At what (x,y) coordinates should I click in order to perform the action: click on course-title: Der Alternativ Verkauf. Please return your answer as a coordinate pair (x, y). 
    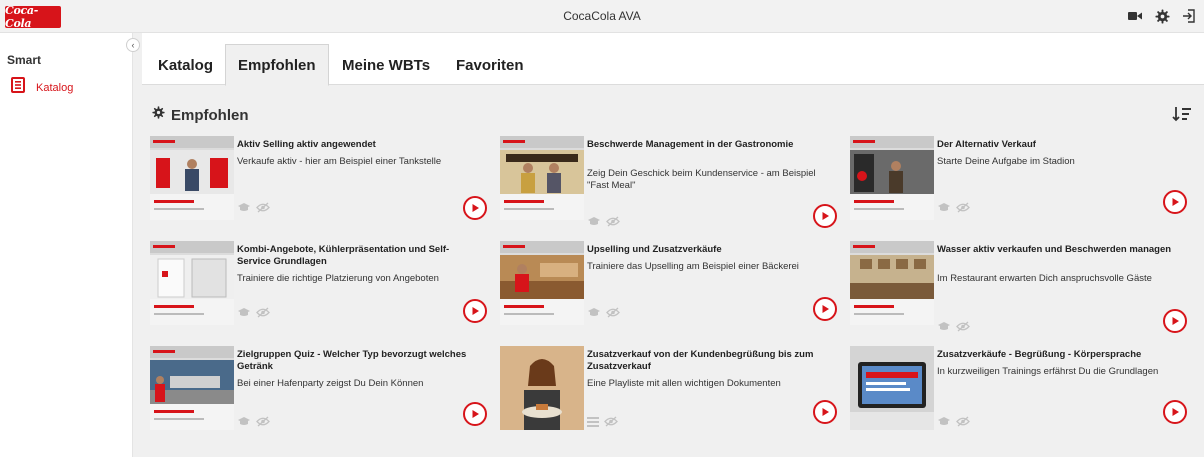
    Looking at the image, I should click on (1057, 145).